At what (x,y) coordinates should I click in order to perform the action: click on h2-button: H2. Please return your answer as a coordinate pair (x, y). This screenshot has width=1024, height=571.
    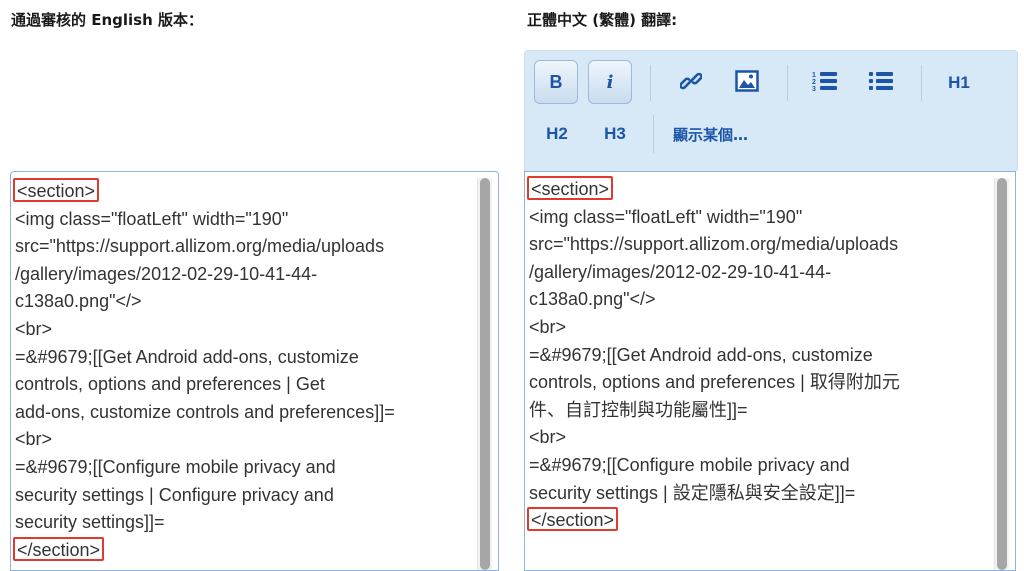
    Looking at the image, I should click on (557, 134).